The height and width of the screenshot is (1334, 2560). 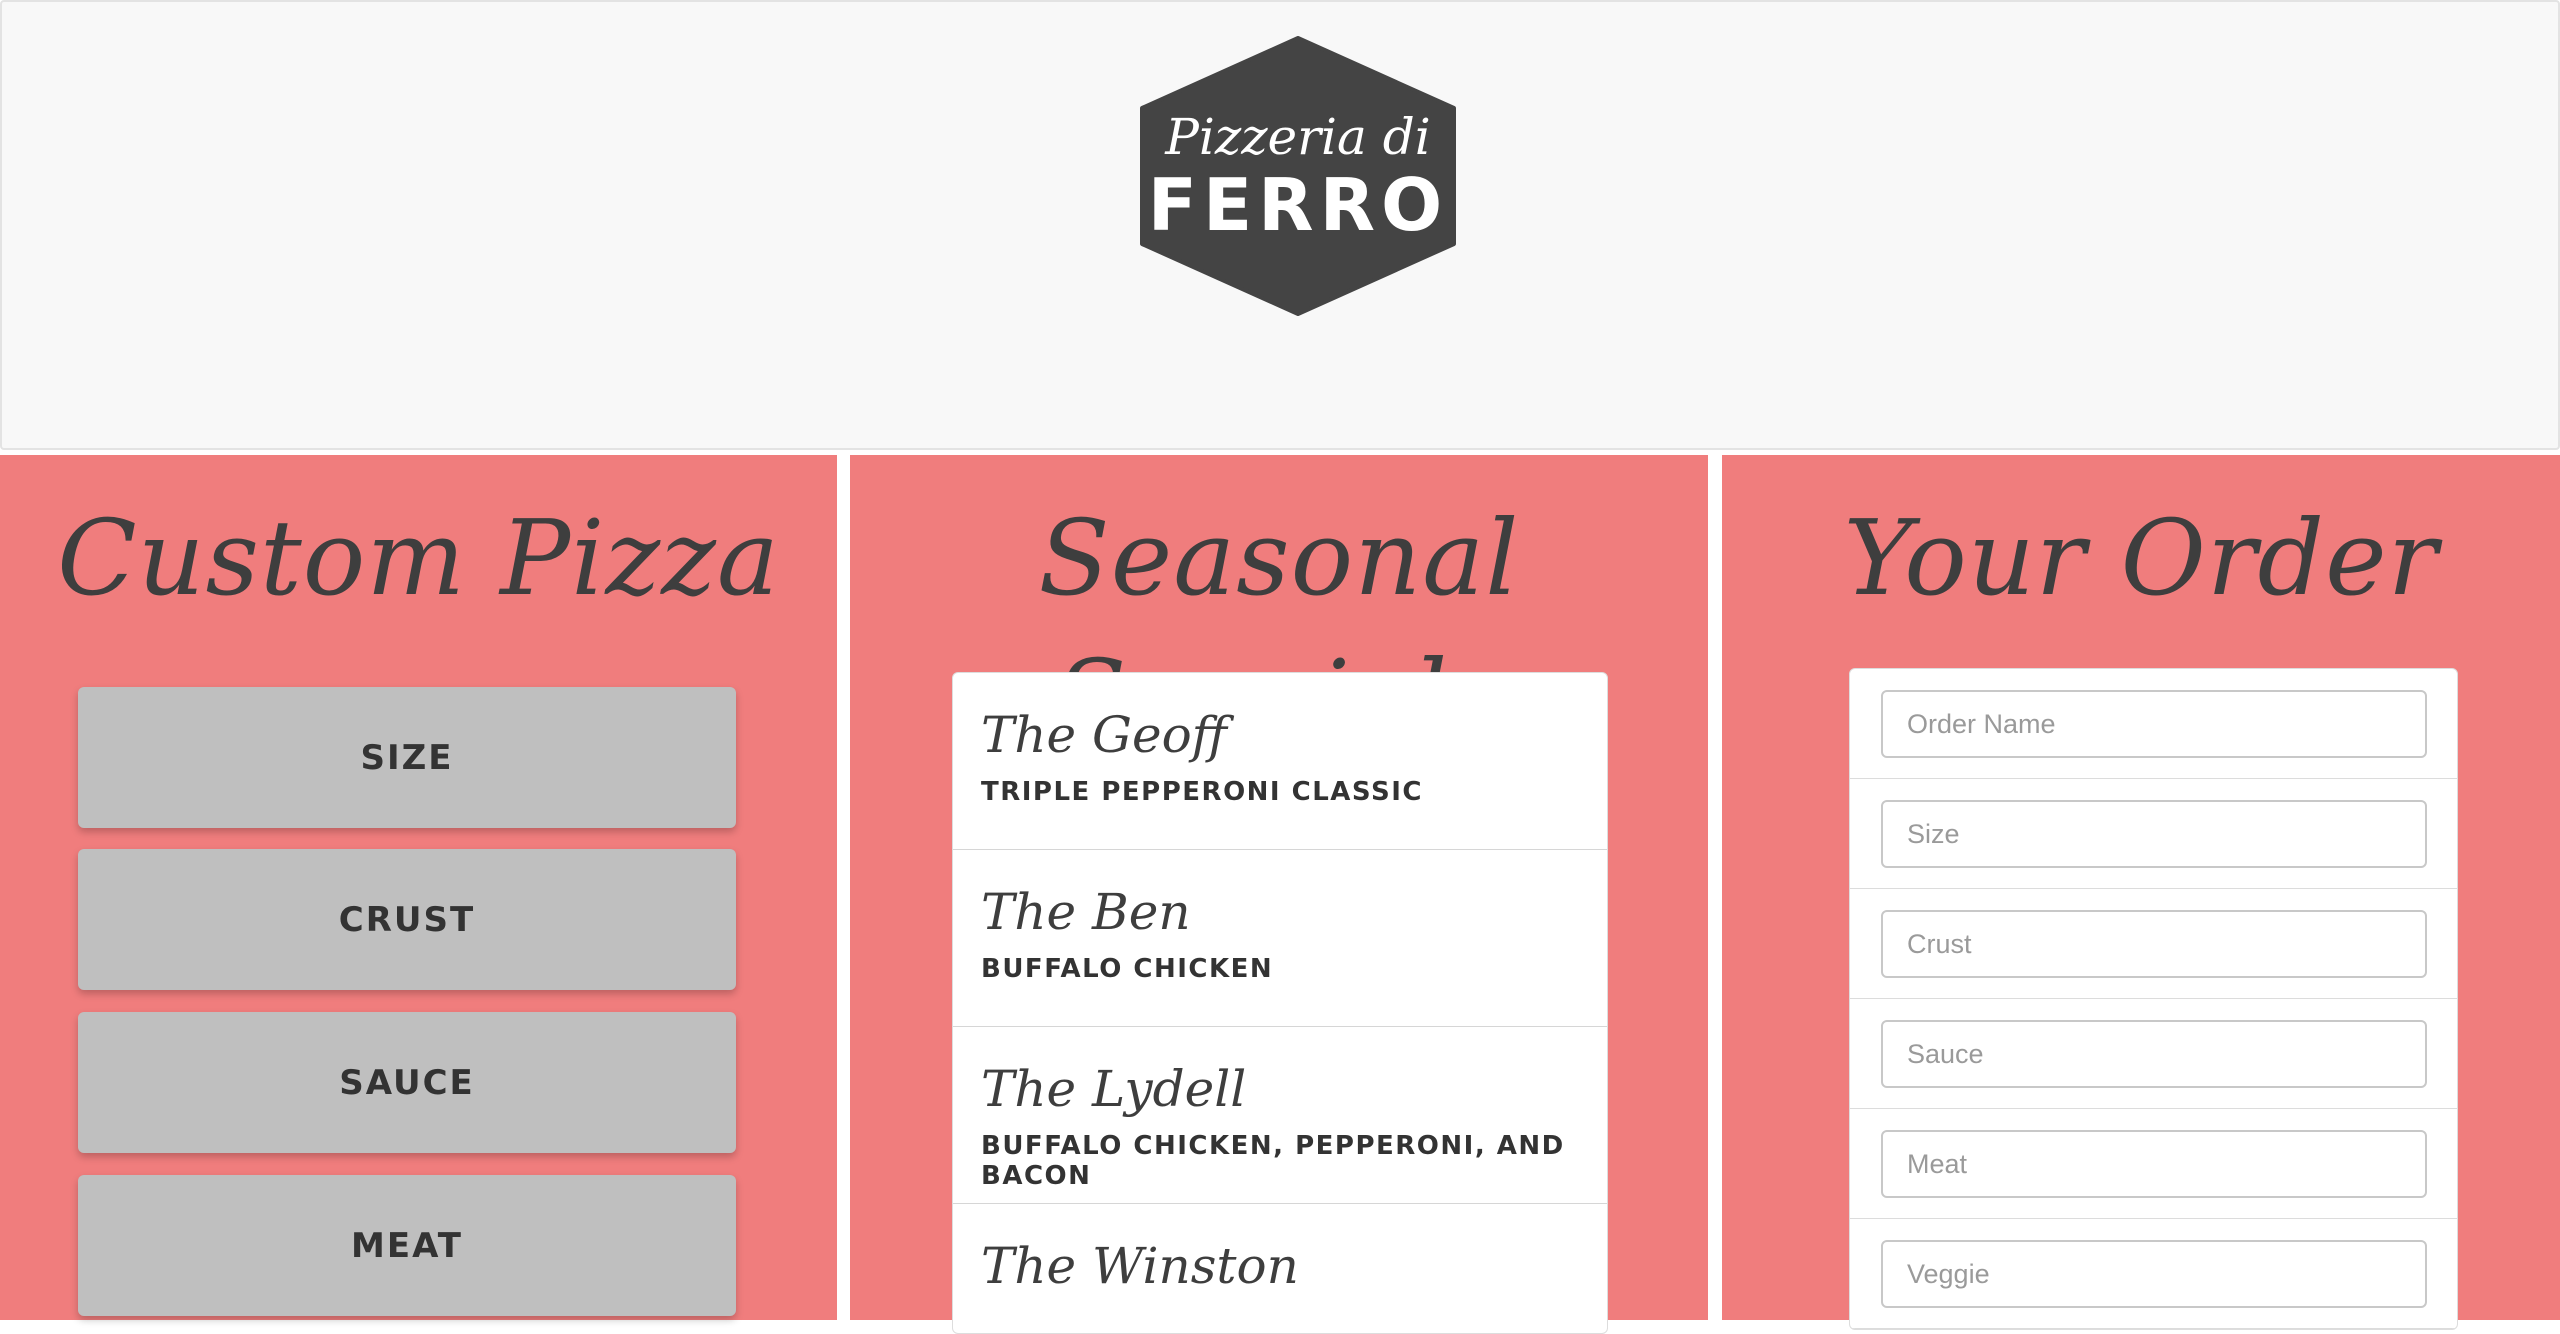 What do you see at coordinates (418, 558) in the screenshot?
I see `custom-pizza-title: Custom Pizza` at bounding box center [418, 558].